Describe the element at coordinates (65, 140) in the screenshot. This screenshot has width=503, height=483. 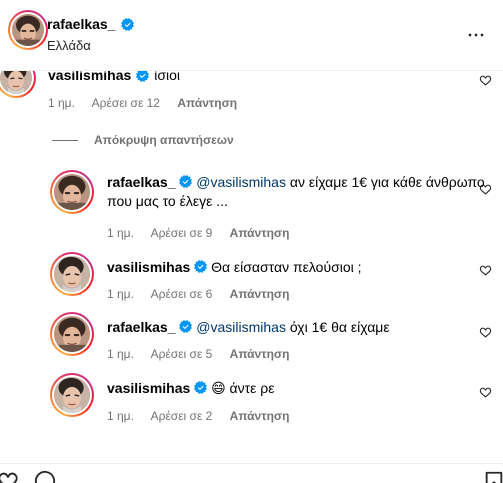
I see `divider` at that location.